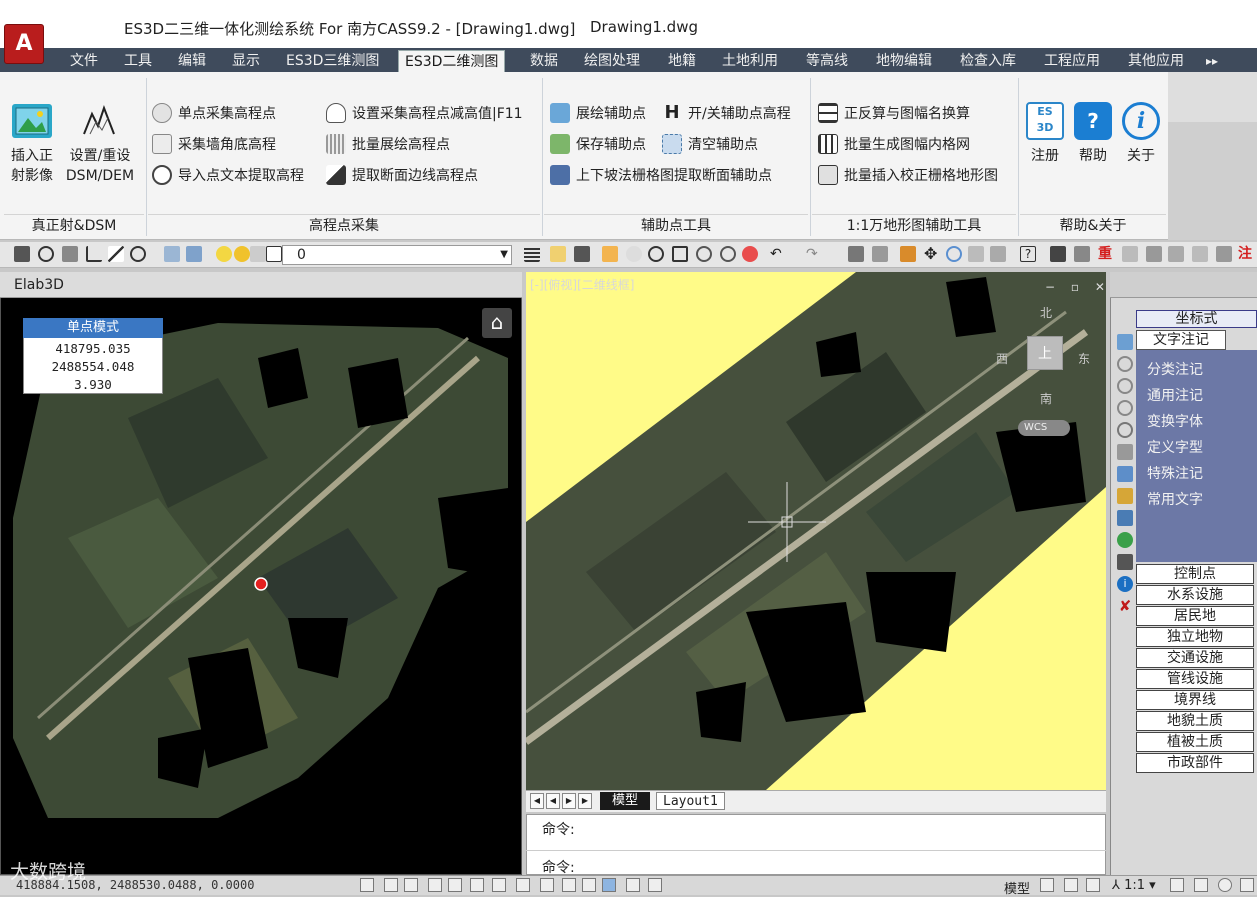  What do you see at coordinates (598, 113) in the screenshot?
I see `plot-aux-points-button: 展绘辅助点` at bounding box center [598, 113].